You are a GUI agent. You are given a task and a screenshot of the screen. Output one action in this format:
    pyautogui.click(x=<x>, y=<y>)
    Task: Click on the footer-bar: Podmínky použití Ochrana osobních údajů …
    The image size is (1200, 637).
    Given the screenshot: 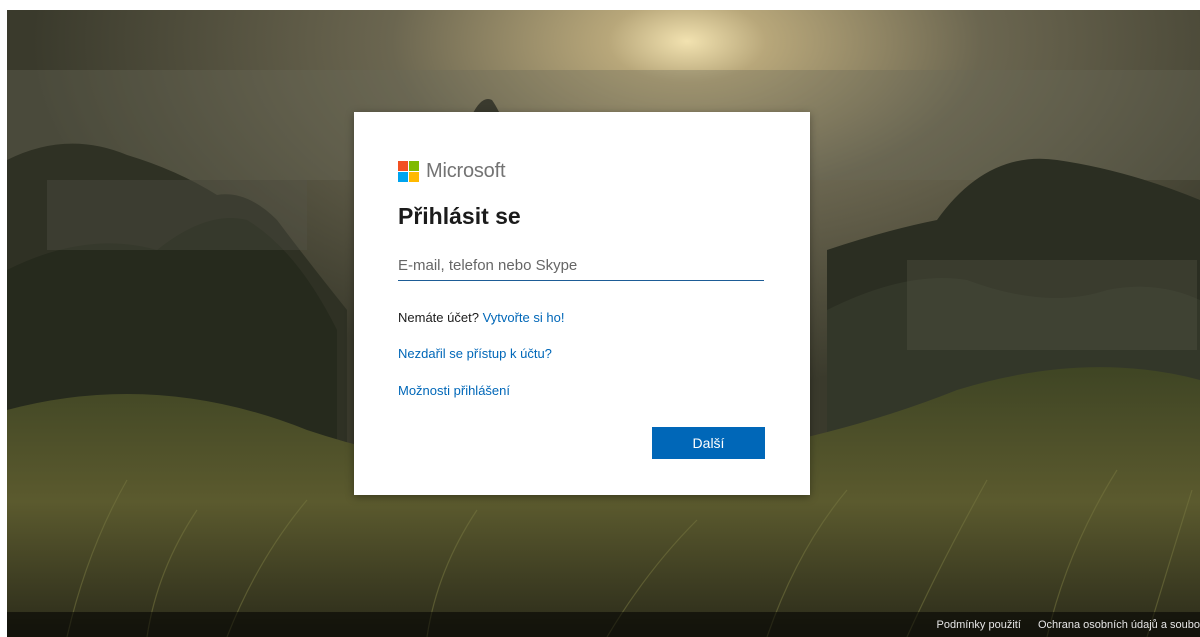 What is the action you would take?
    pyautogui.click(x=603, y=624)
    